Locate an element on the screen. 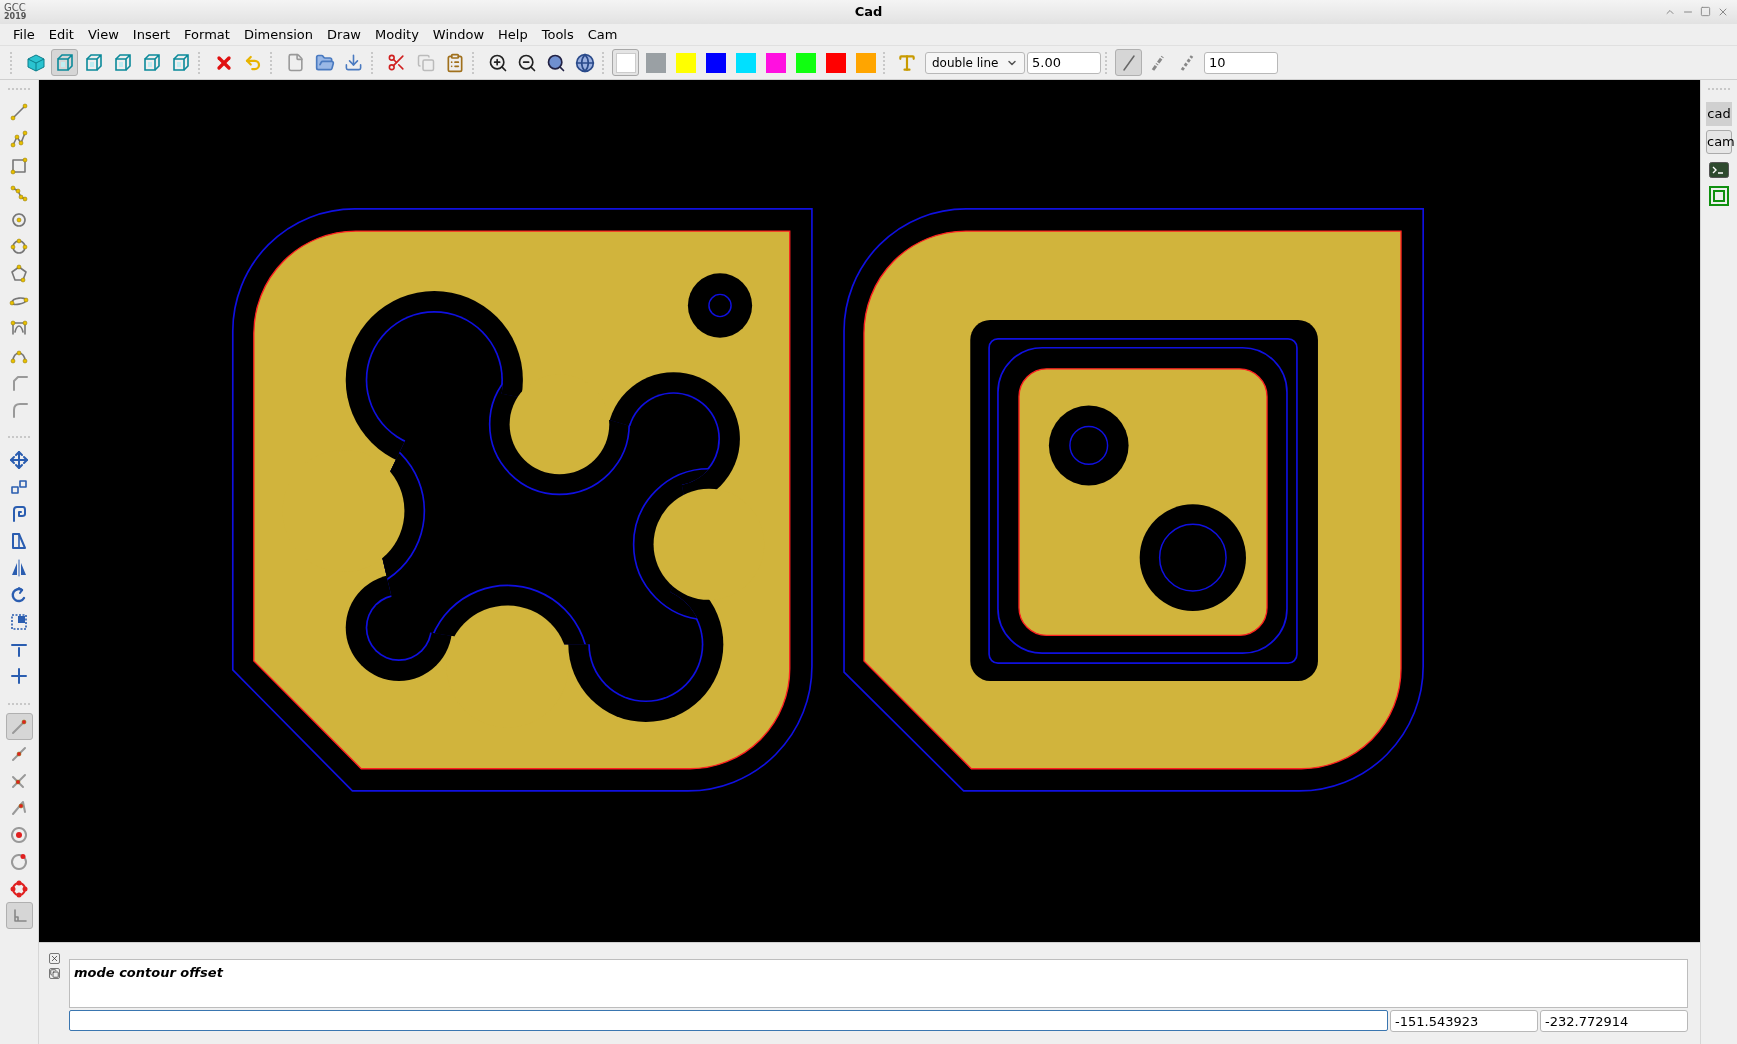 The height and width of the screenshot is (1044, 1737). zoom-in-icon is located at coordinates (497, 62).